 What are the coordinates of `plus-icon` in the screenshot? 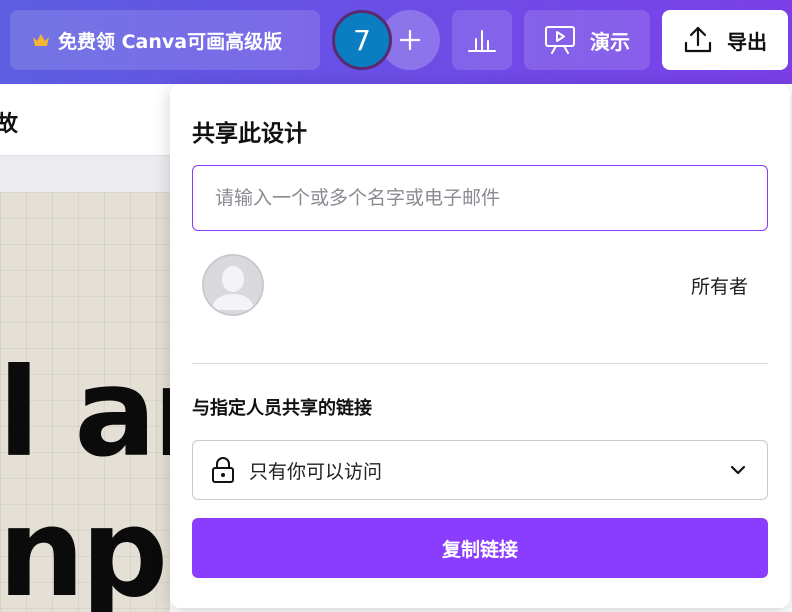 It's located at (410, 40).